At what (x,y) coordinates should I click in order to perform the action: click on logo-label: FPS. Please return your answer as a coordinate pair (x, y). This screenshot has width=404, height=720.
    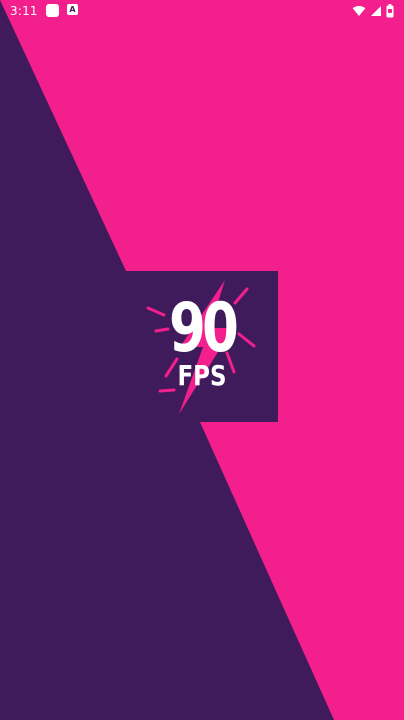
    Looking at the image, I should click on (202, 375).